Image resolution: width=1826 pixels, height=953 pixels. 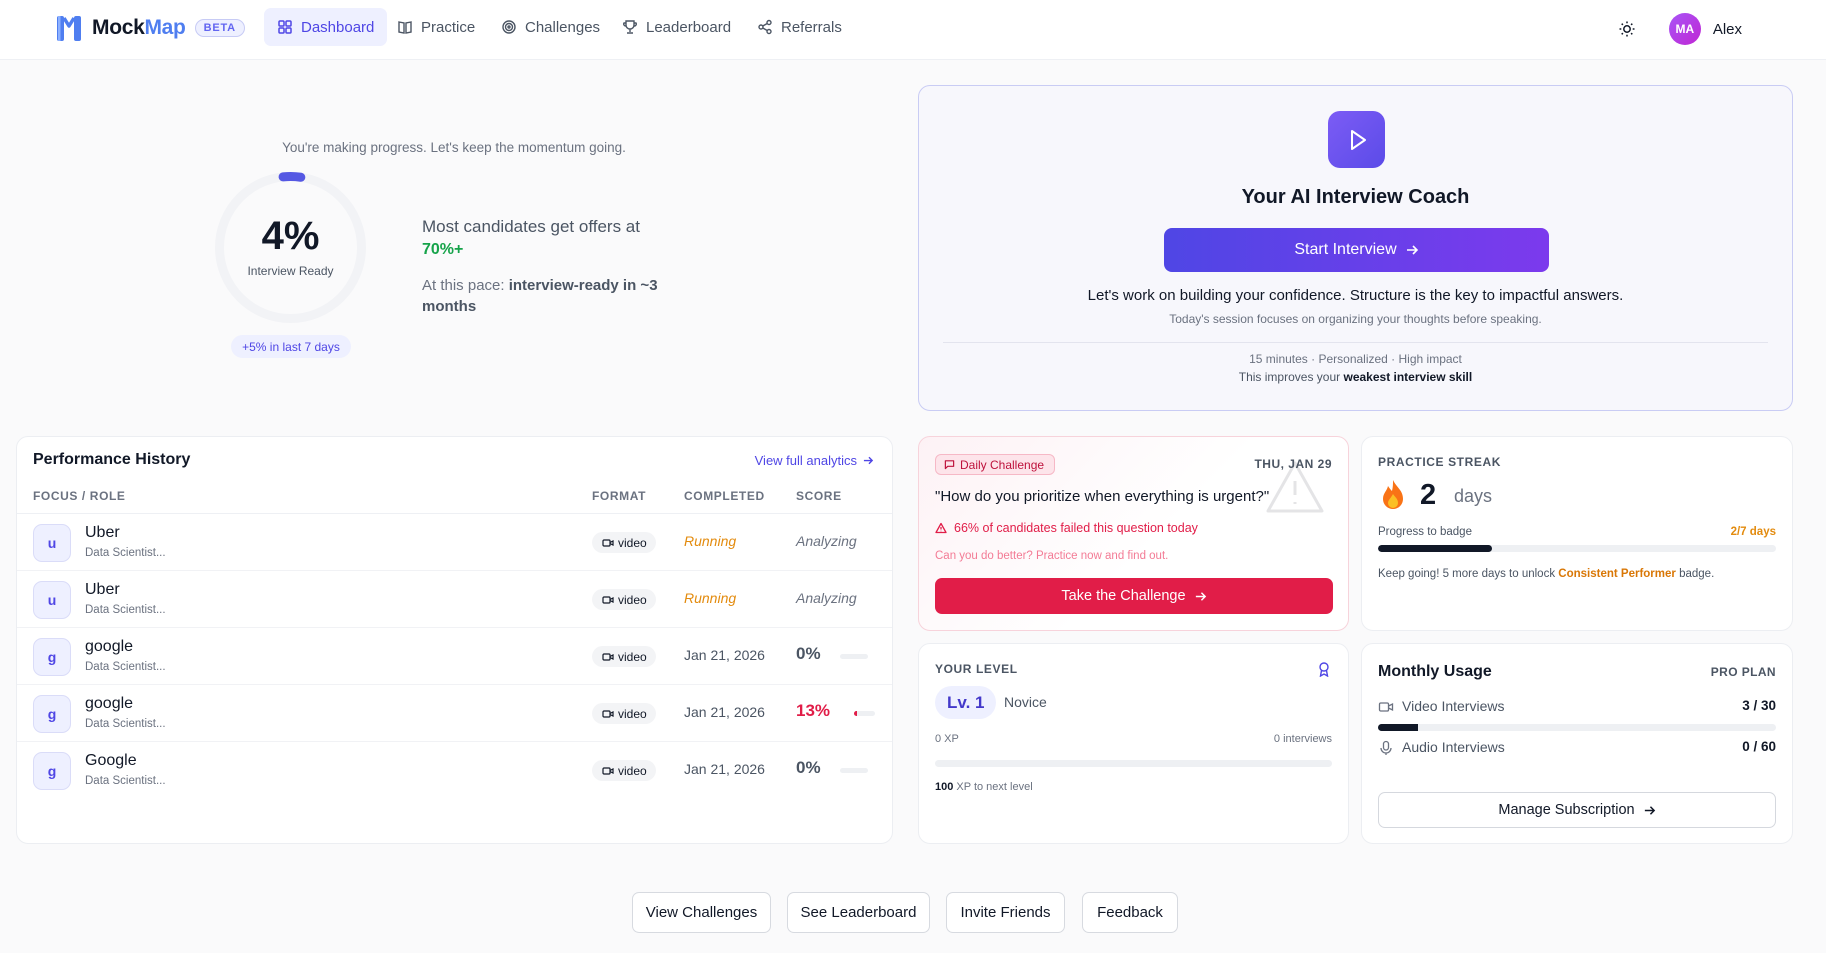 What do you see at coordinates (676, 27) in the screenshot?
I see `nav-leaderboard: Leaderboard` at bounding box center [676, 27].